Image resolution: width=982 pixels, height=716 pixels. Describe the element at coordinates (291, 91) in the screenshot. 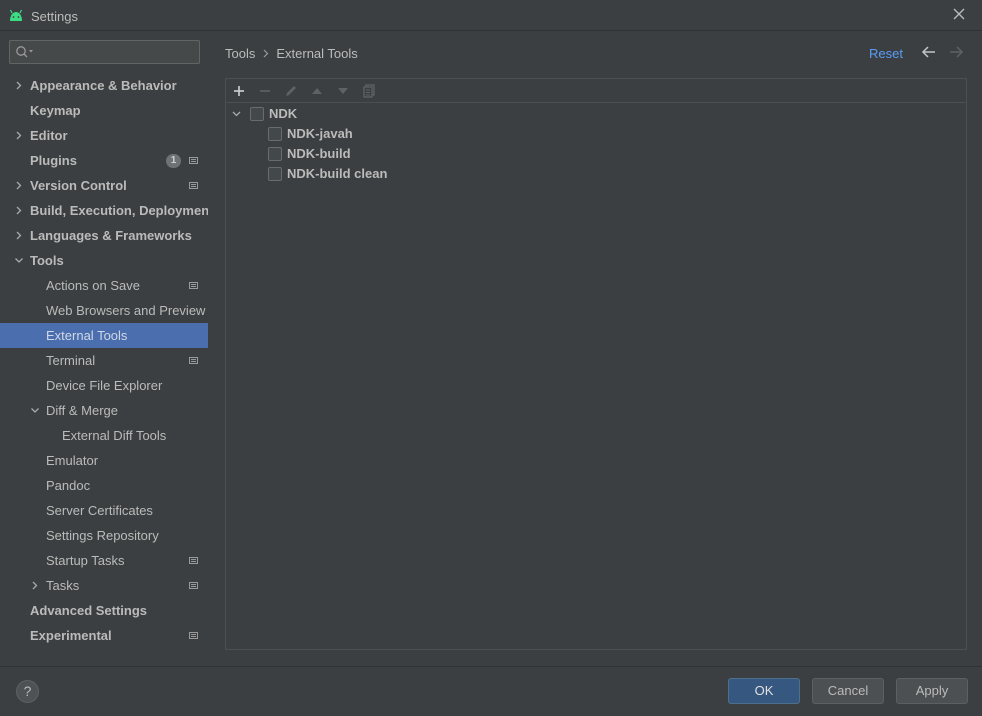

I see `edit-icon` at that location.